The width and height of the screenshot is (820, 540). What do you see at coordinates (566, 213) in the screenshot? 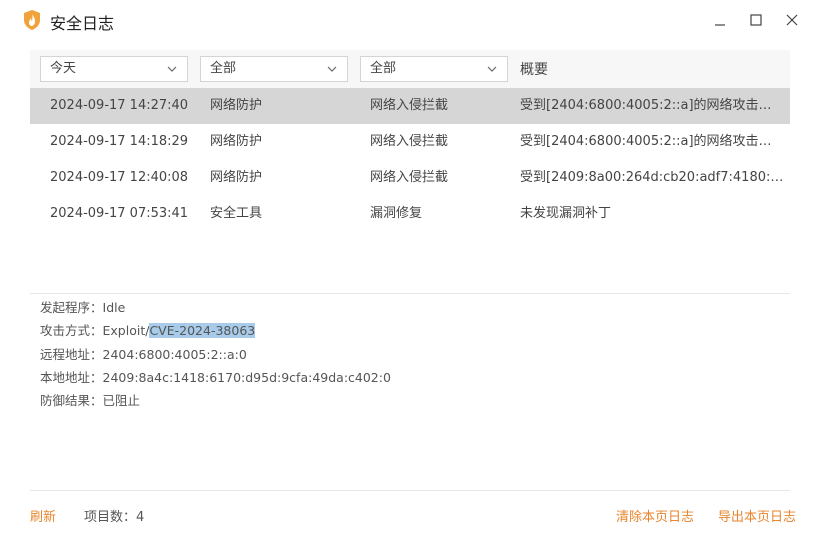
I see `row-summary: 未发现漏洞补丁` at bounding box center [566, 213].